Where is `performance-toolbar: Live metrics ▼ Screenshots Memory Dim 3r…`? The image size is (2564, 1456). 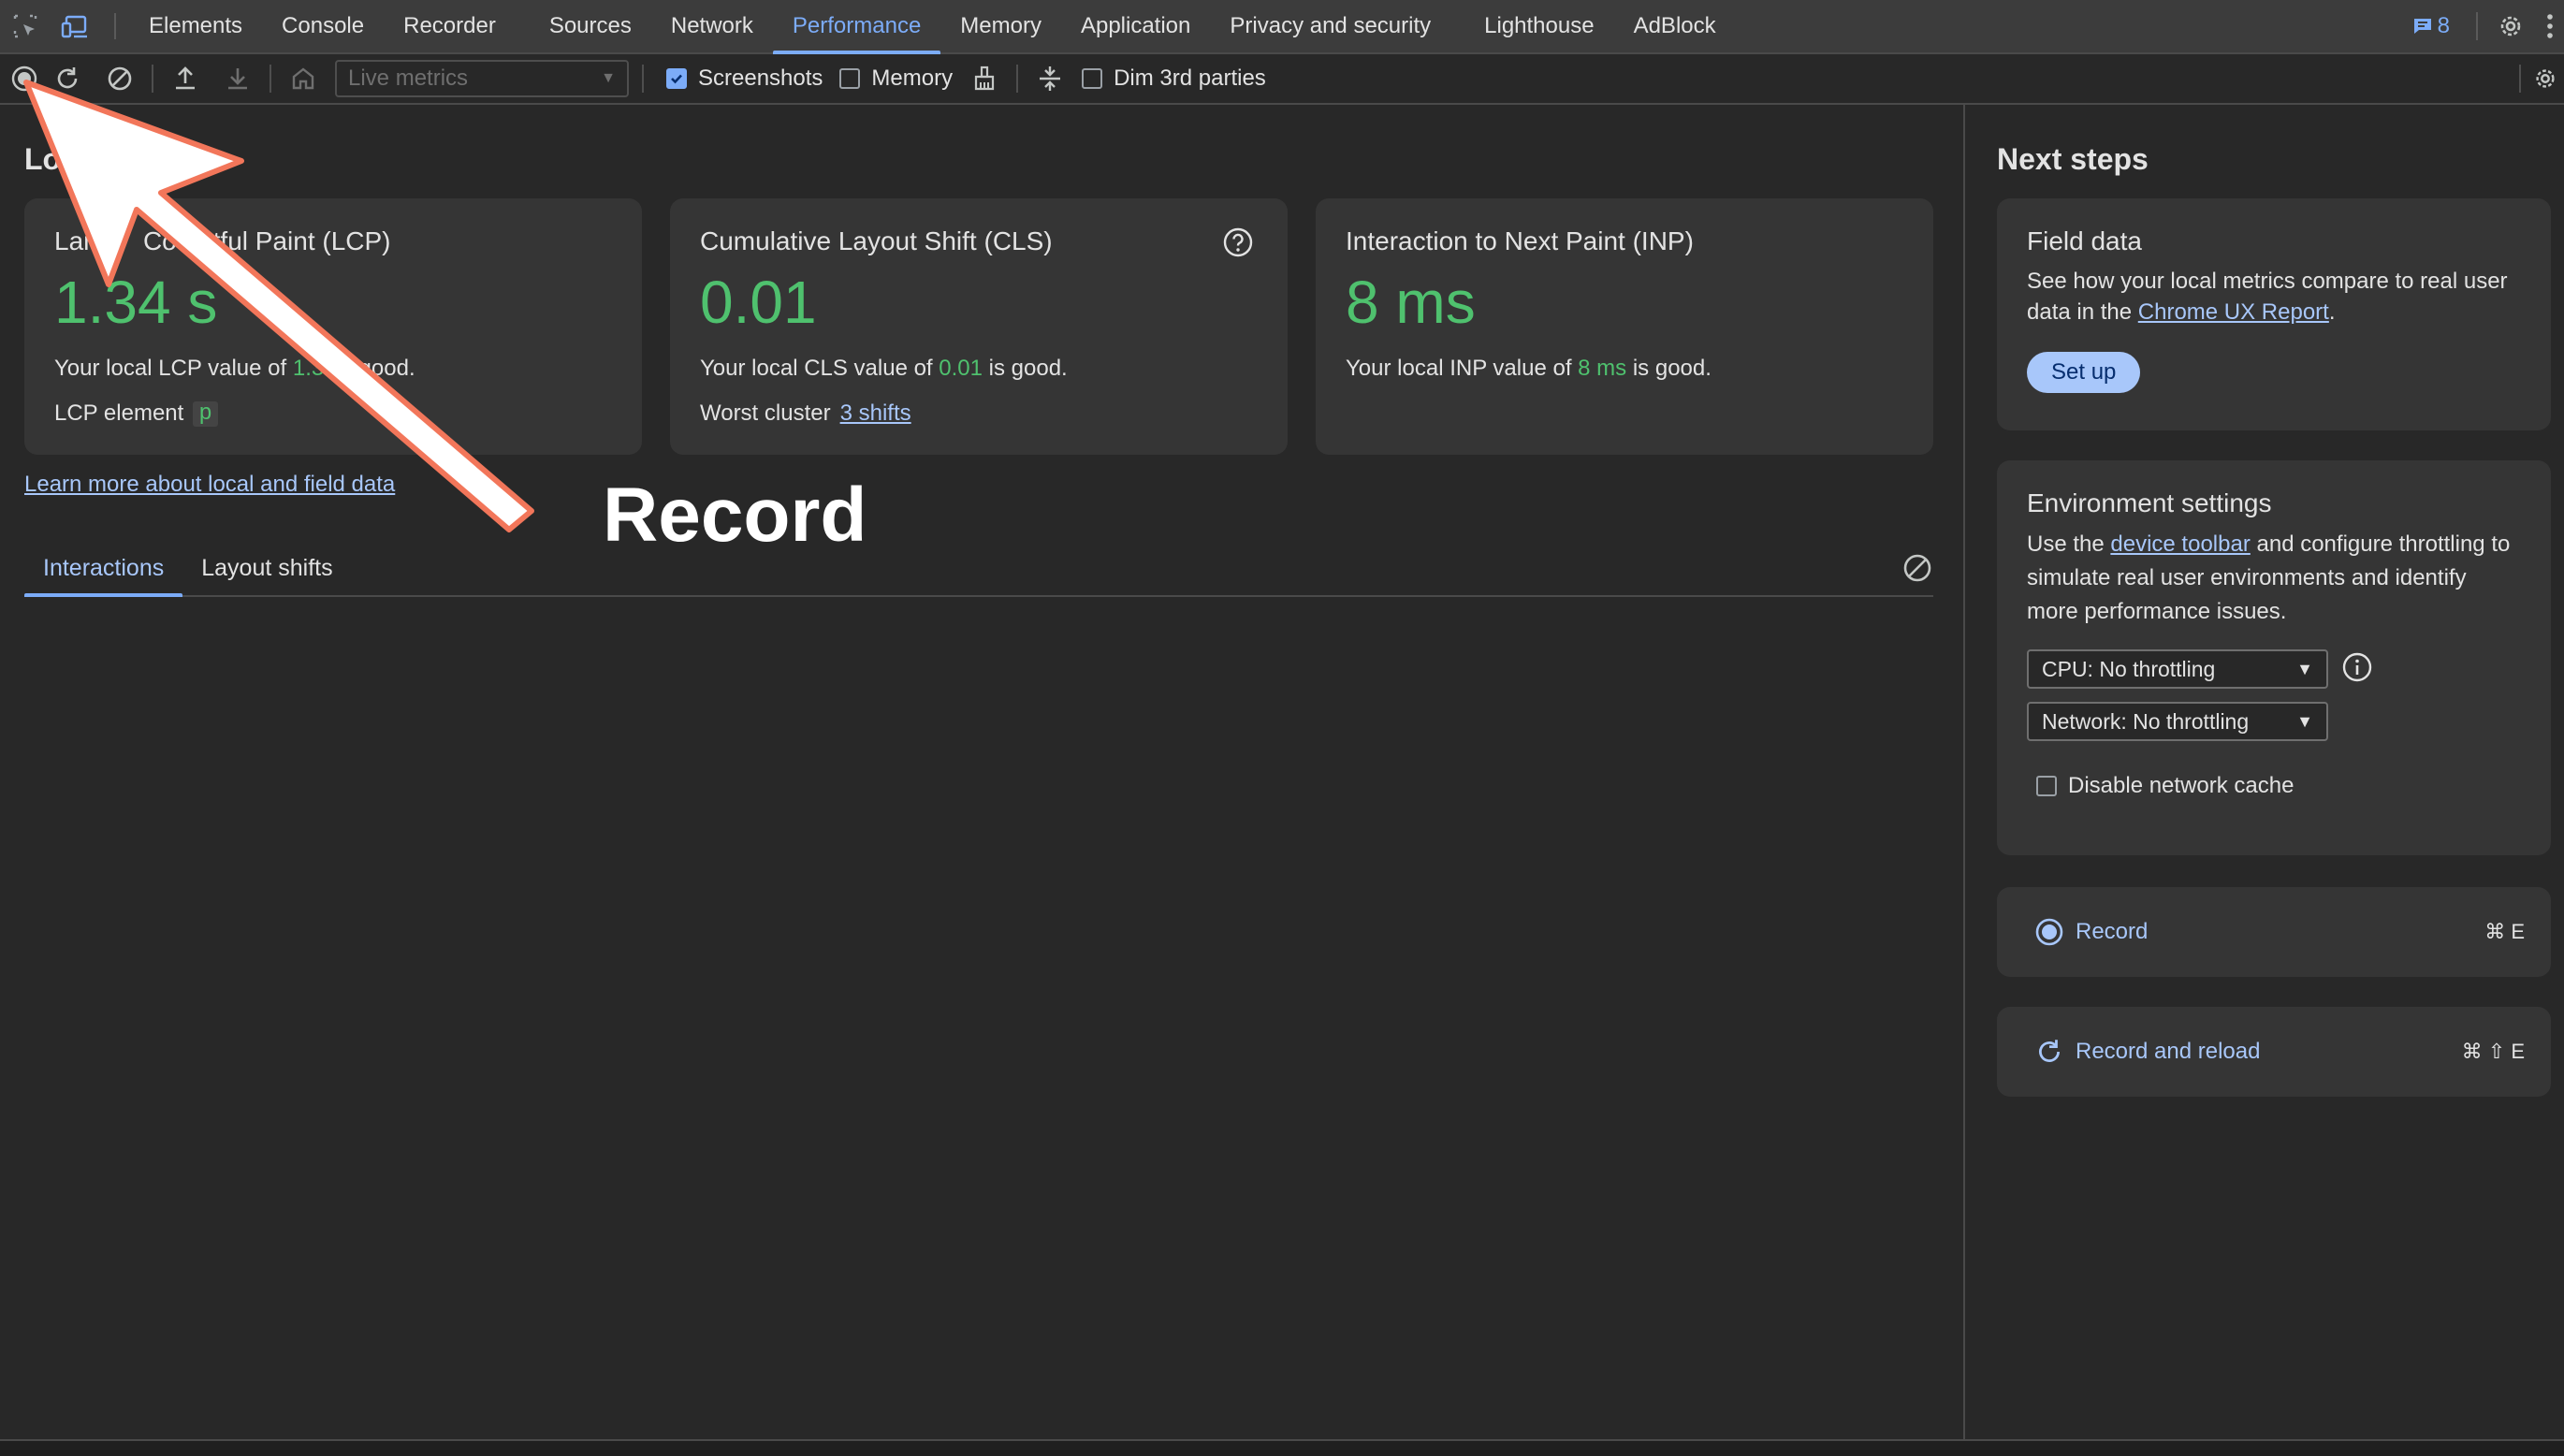
performance-toolbar: Live metrics ▼ Screenshots Memory Dim 3r… is located at coordinates (1282, 79).